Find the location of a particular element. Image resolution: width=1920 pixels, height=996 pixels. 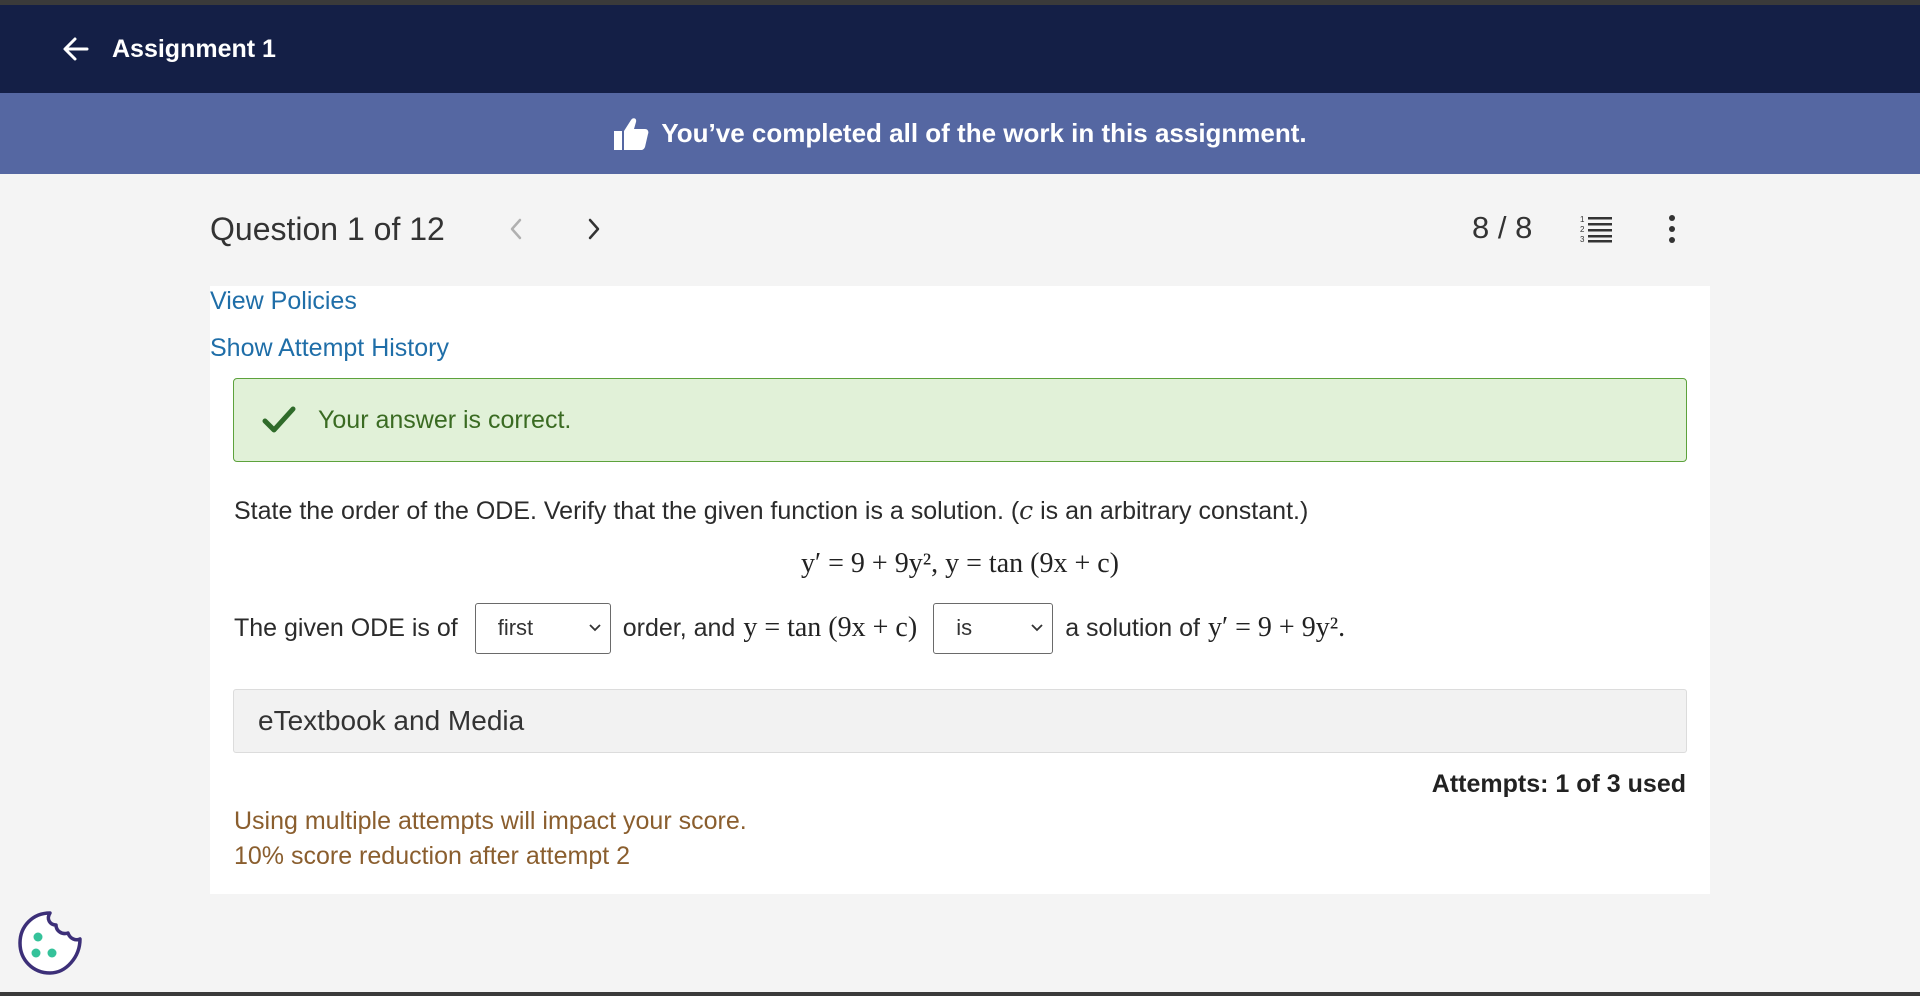

answer-mid-text: order, and is located at coordinates (679, 627).